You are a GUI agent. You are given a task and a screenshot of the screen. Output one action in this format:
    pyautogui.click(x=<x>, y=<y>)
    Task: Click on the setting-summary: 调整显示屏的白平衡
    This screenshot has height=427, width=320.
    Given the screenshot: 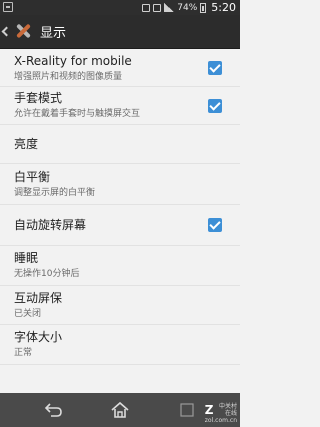 What is the action you would take?
    pyautogui.click(x=55, y=192)
    